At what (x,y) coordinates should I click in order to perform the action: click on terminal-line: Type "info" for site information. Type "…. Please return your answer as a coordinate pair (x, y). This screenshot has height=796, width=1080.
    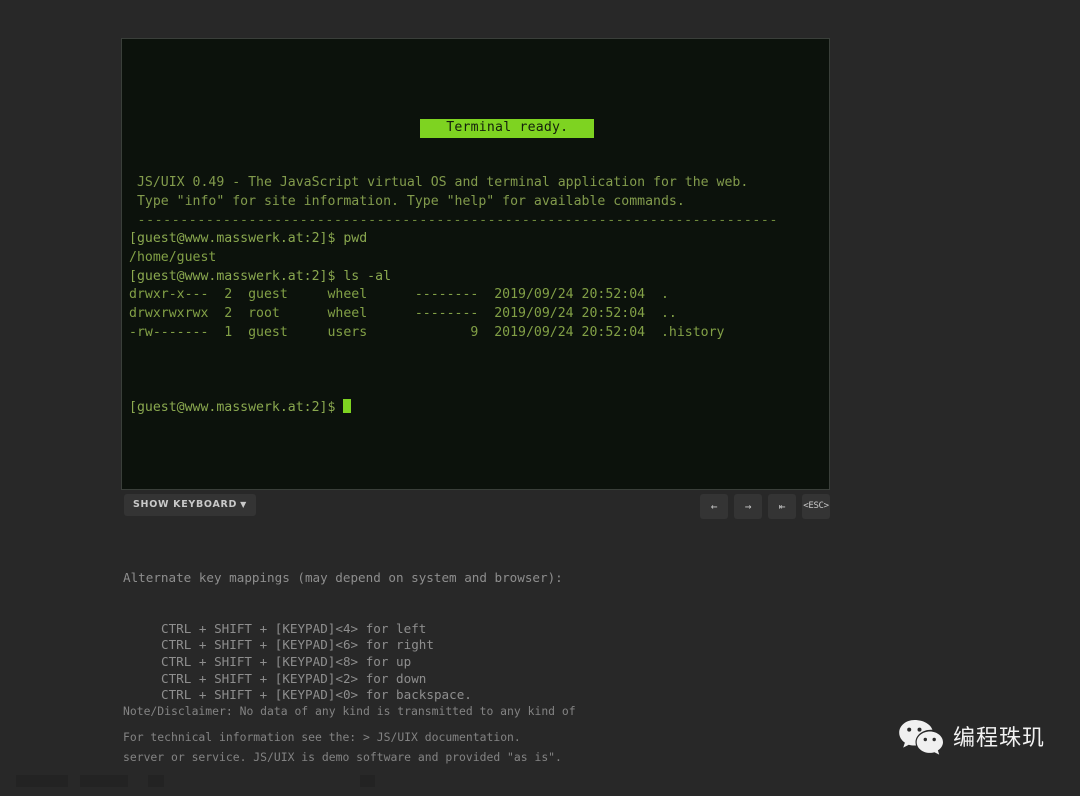
    Looking at the image, I should click on (407, 201).